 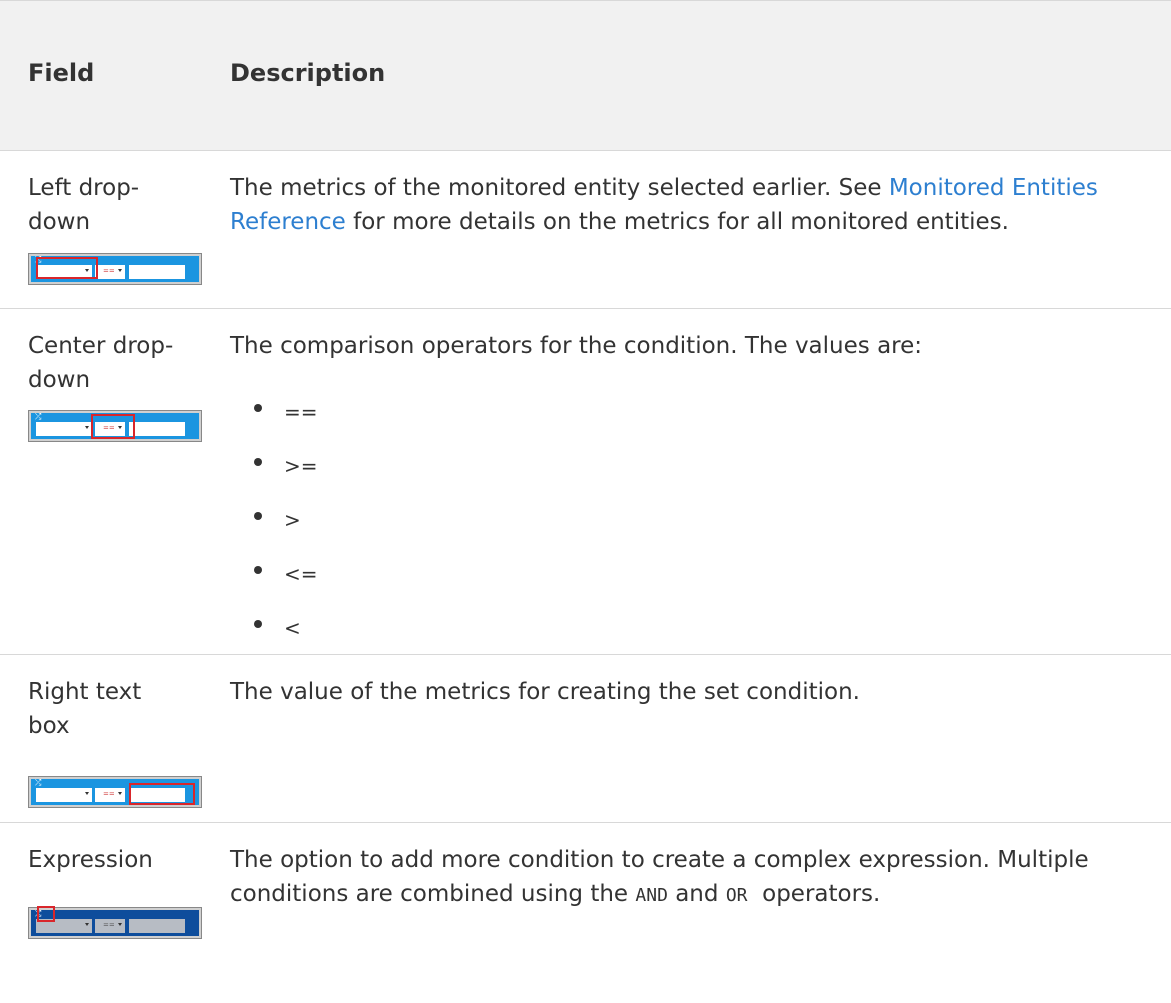 I want to click on field-label: Right text box, so click(x=85, y=709).